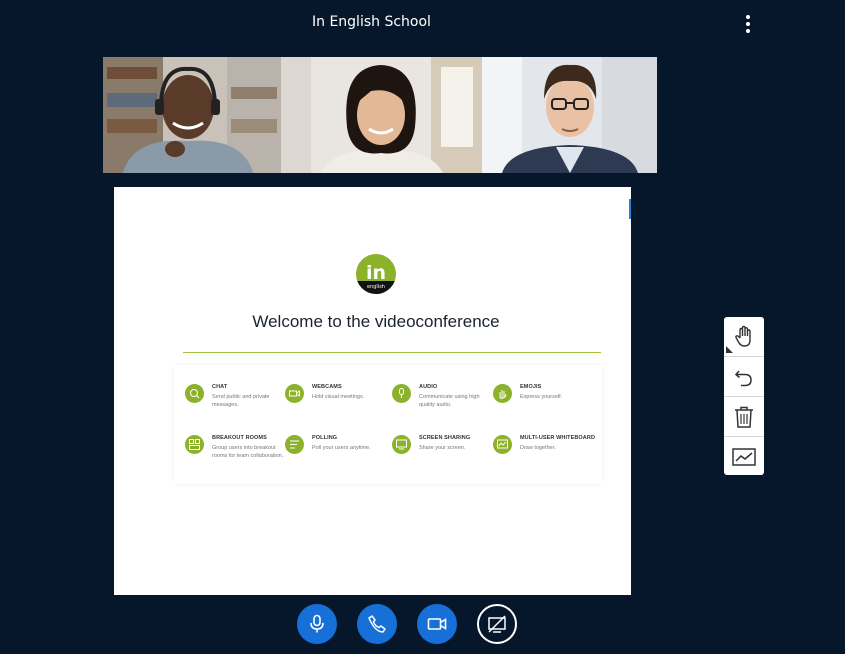 This screenshot has height=654, width=845. I want to click on feature-name: SCREEN SHARING, so click(445, 438).